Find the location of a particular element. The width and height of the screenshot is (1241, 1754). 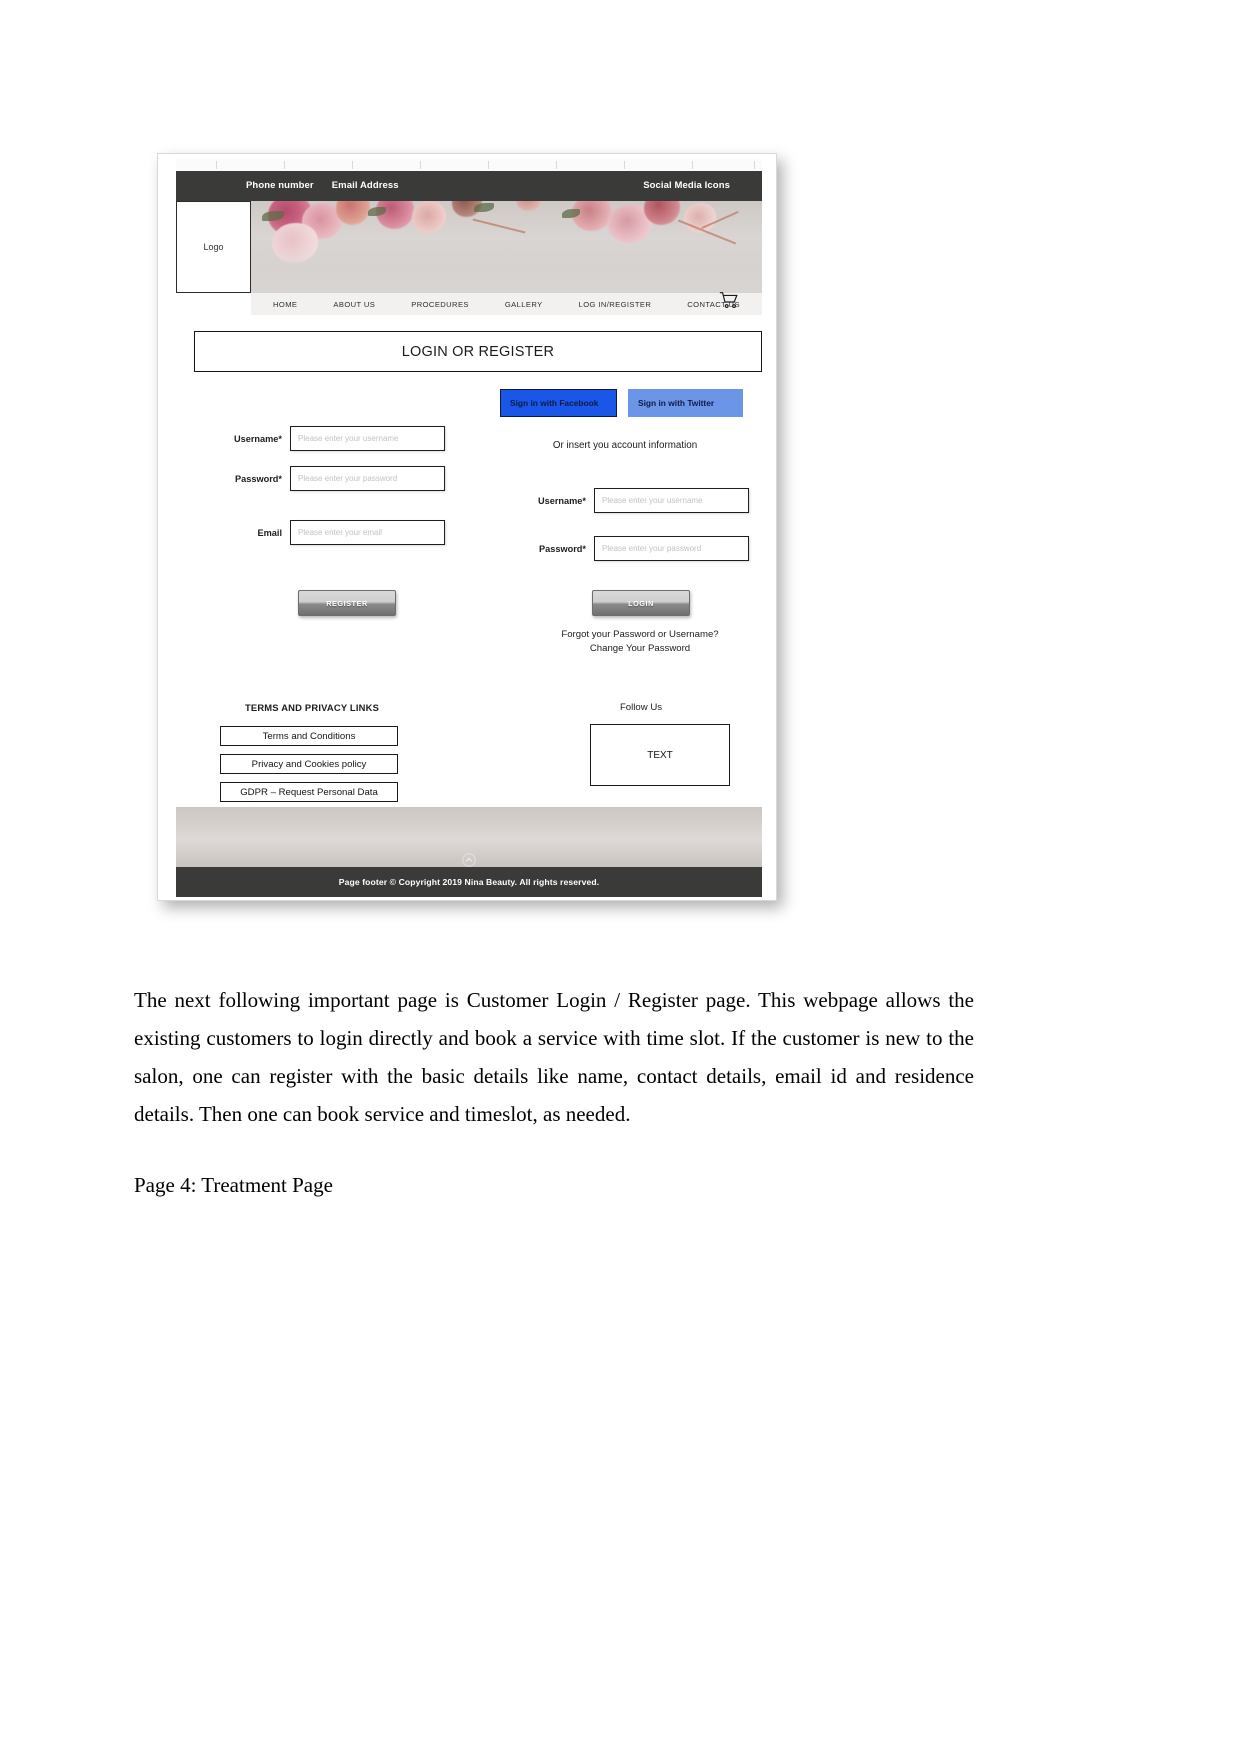

login-password-input: Please enter your password is located at coordinates (671, 548).